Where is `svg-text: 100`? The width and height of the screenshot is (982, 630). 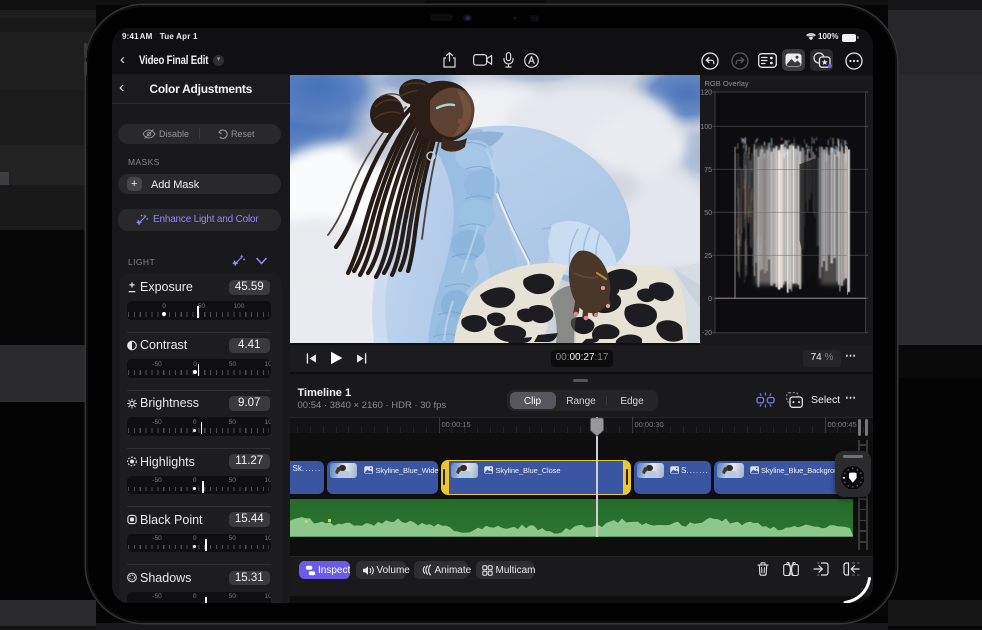
svg-text: 100 is located at coordinates (706, 126).